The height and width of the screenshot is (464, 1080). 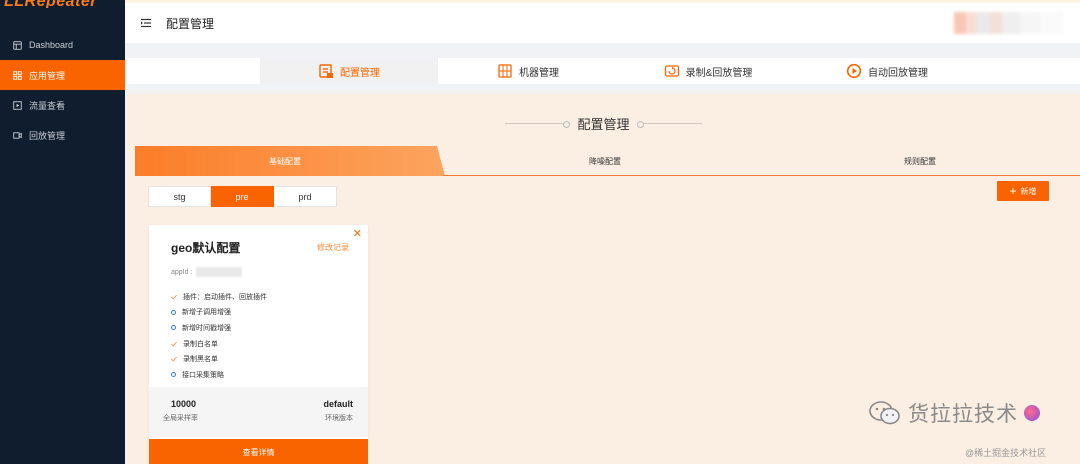 I want to click on grid-icon, so click(x=17, y=75).